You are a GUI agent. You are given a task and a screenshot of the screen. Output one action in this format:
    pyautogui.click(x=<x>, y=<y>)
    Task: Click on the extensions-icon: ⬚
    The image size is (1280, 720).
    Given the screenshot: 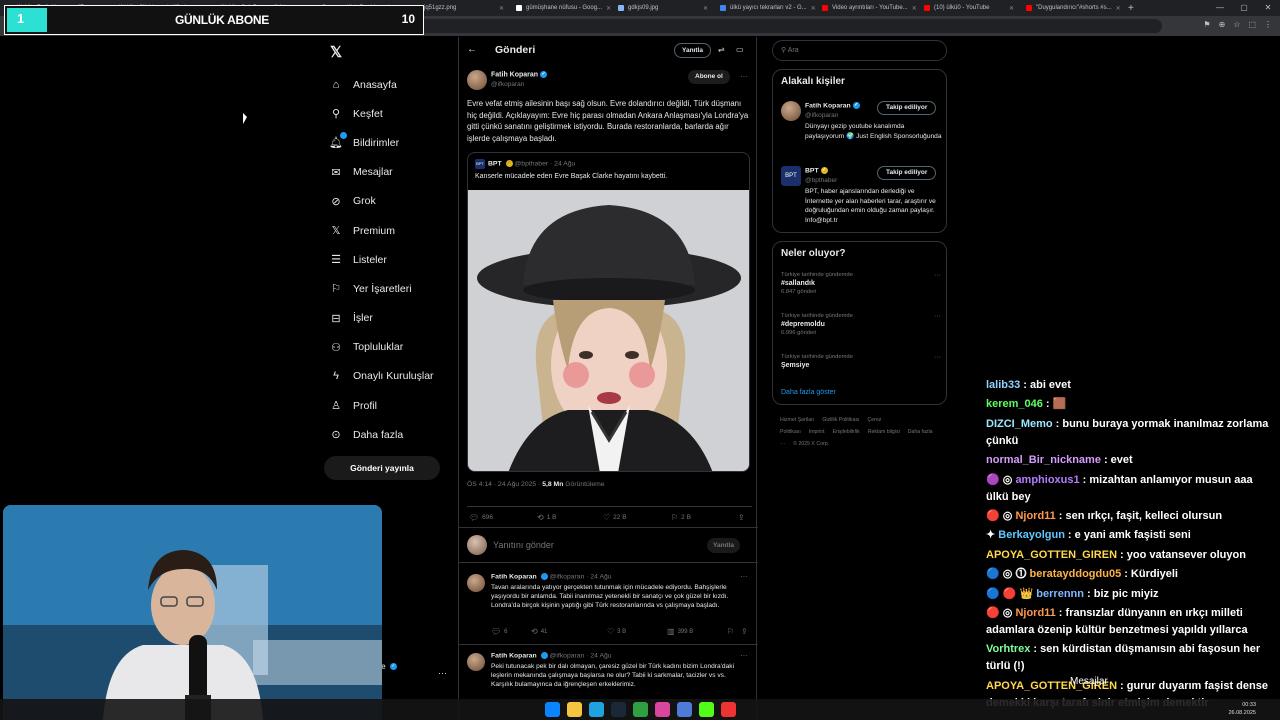 What is the action you would take?
    pyautogui.click(x=1252, y=24)
    